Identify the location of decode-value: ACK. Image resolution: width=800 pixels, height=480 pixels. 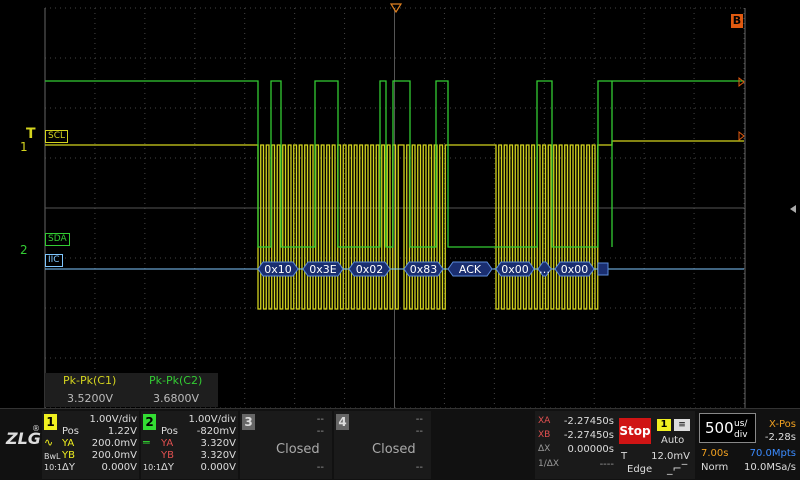
(470, 269).